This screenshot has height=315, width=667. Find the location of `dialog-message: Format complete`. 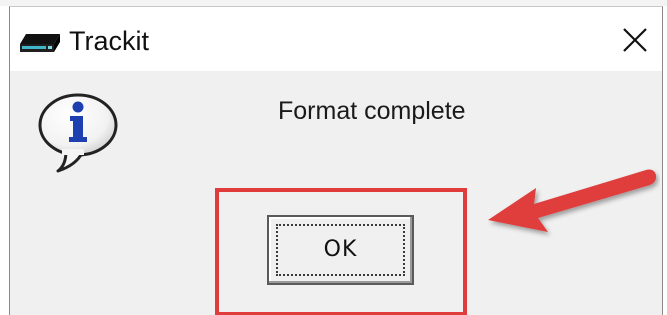

dialog-message: Format complete is located at coordinates (372, 111).